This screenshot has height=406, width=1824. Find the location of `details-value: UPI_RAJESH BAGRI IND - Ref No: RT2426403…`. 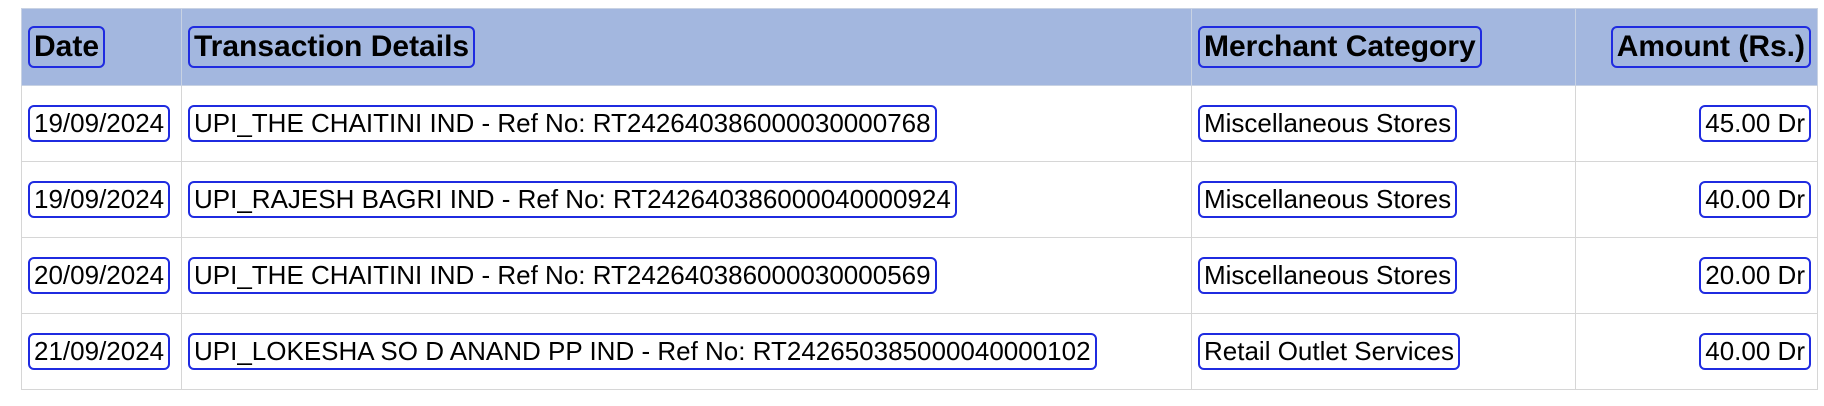

details-value: UPI_RAJESH BAGRI IND - Ref No: RT2426403… is located at coordinates (572, 199).